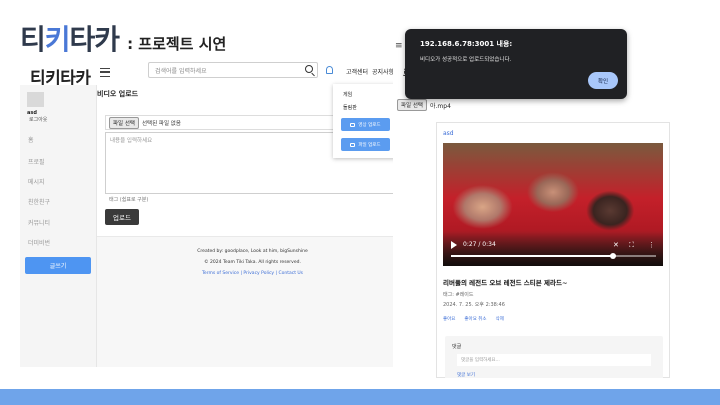 This screenshot has width=720, height=405. What do you see at coordinates (82, 39) in the screenshot?
I see `logo-char: 타` at bounding box center [82, 39].